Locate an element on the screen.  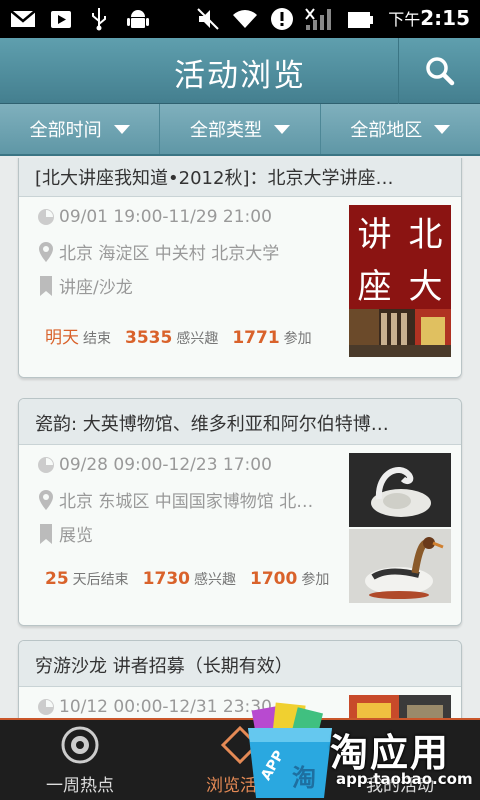
ends-label: 天后结束 is located at coordinates (100, 580).